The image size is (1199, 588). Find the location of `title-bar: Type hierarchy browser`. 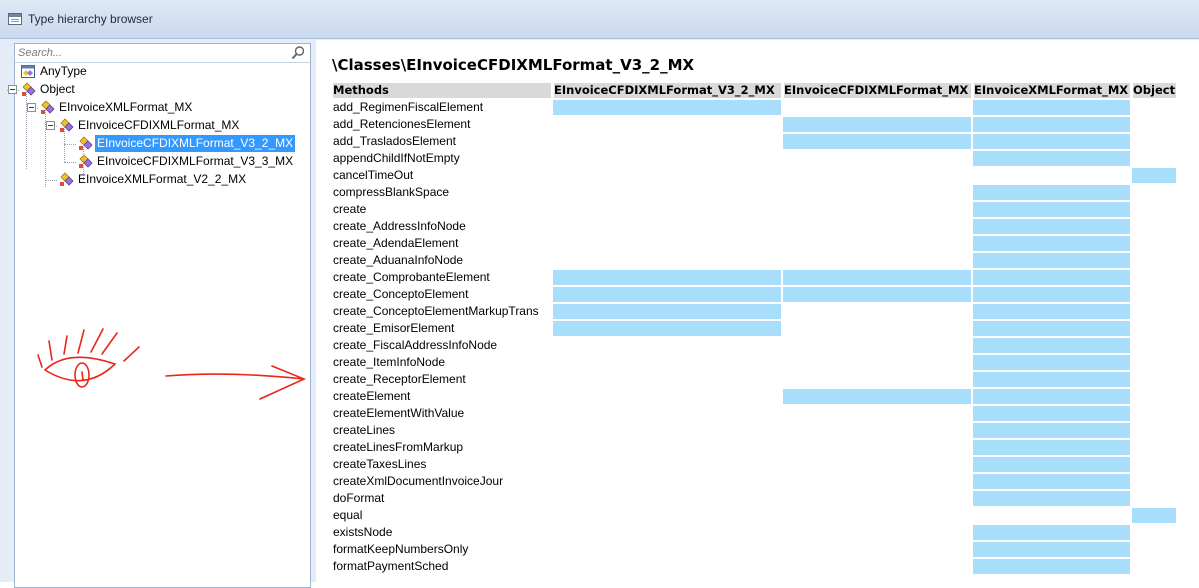

title-bar: Type hierarchy browser is located at coordinates (599, 19).